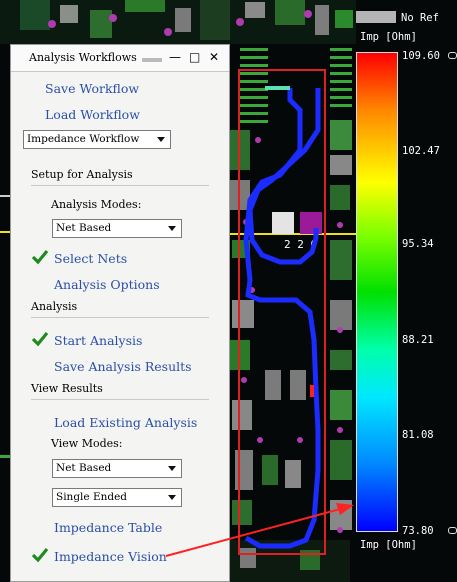 This screenshot has width=457, height=582. Describe the element at coordinates (259, 530) in the screenshot. I see `annotation-arrow` at that location.